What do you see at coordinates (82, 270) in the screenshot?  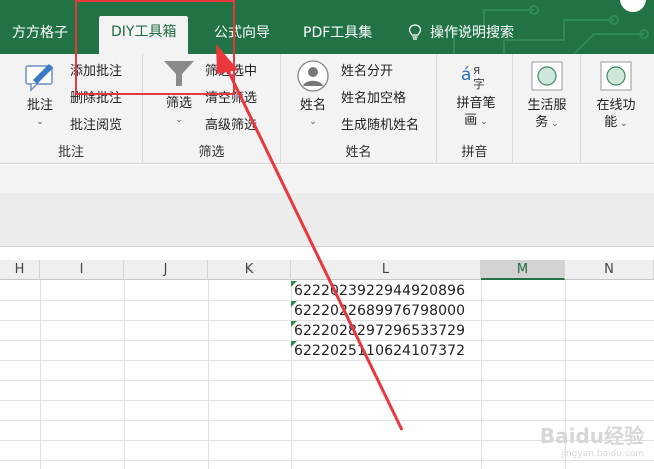 I see `column-header-i: I` at bounding box center [82, 270].